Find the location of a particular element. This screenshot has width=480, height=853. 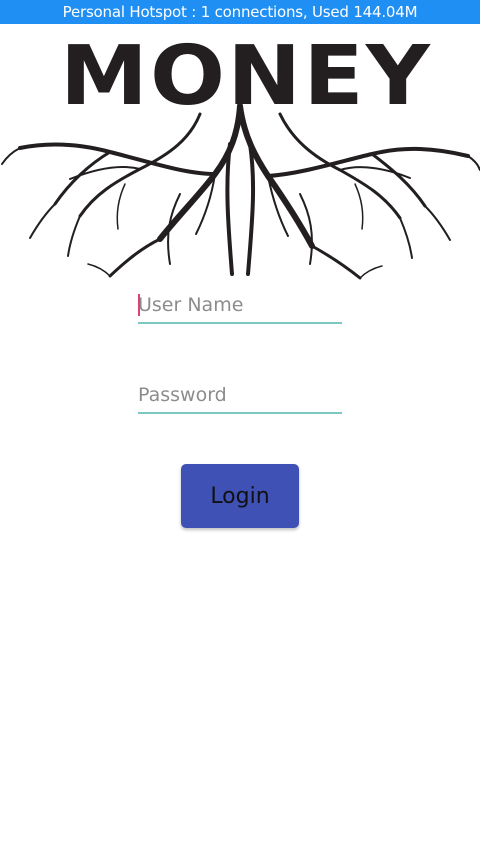

password-field is located at coordinates (240, 397).